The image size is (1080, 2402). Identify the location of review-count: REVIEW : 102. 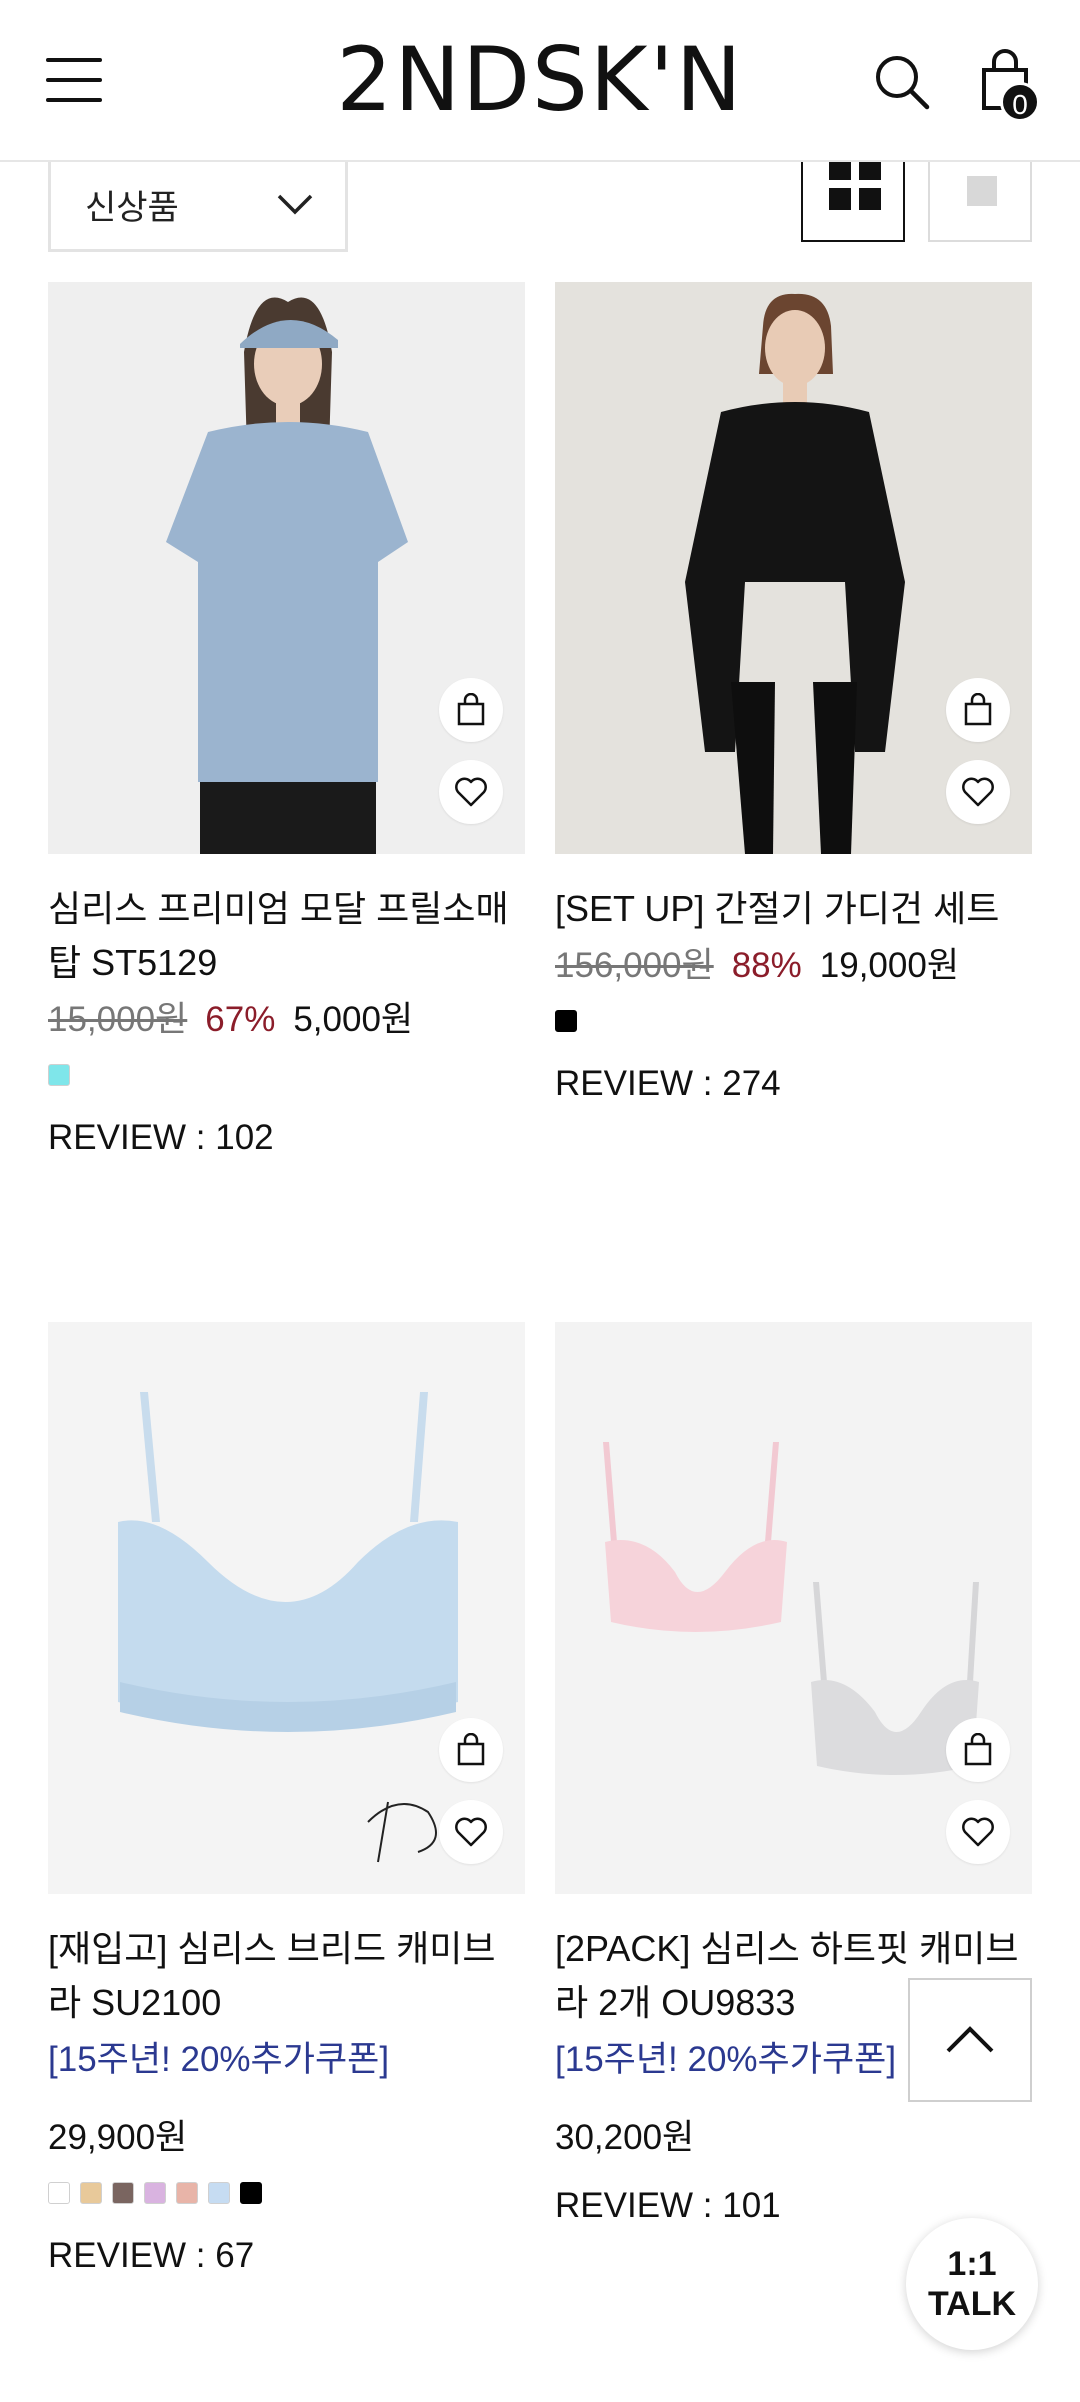
(161, 1137).